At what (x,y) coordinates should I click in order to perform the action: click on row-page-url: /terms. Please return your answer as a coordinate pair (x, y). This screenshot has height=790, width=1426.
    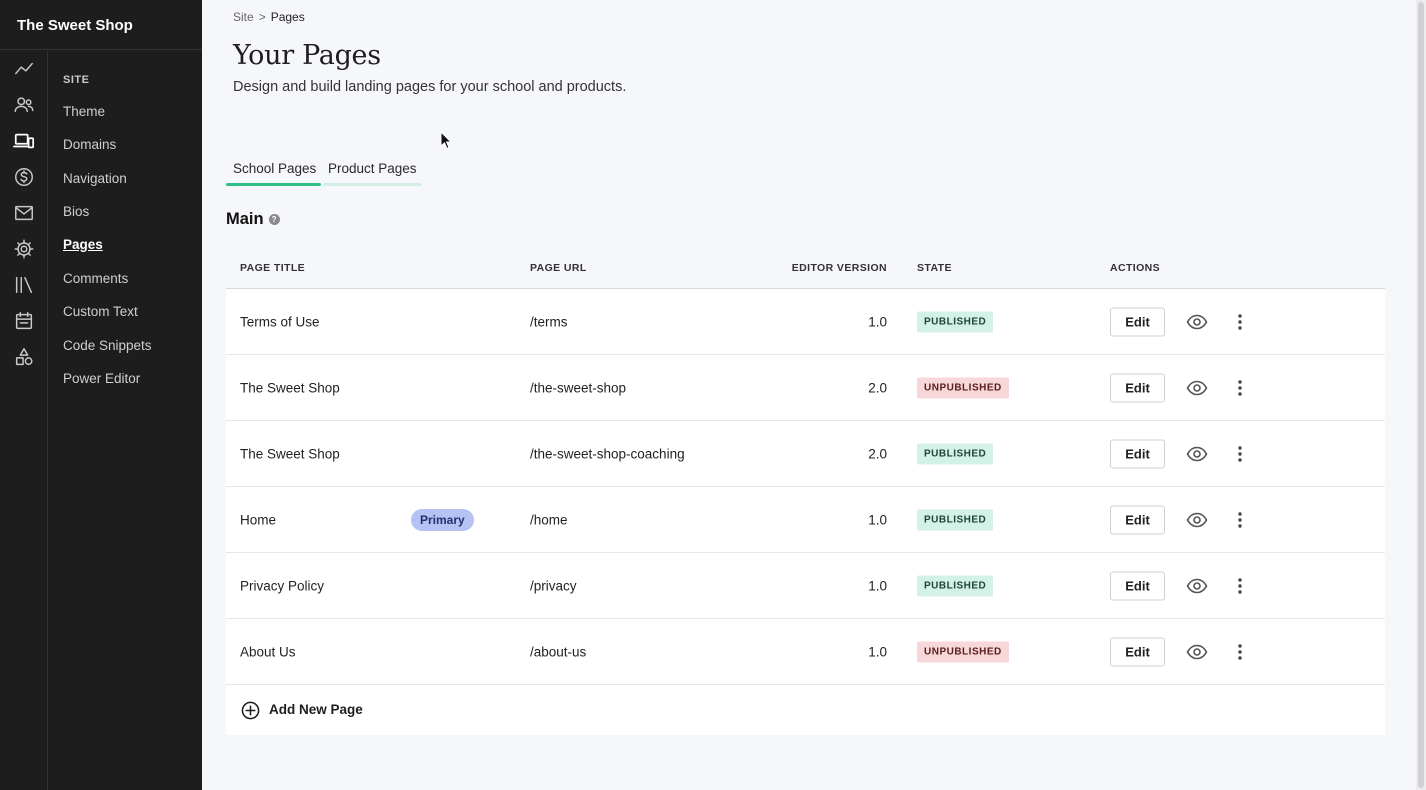
    Looking at the image, I should click on (549, 321).